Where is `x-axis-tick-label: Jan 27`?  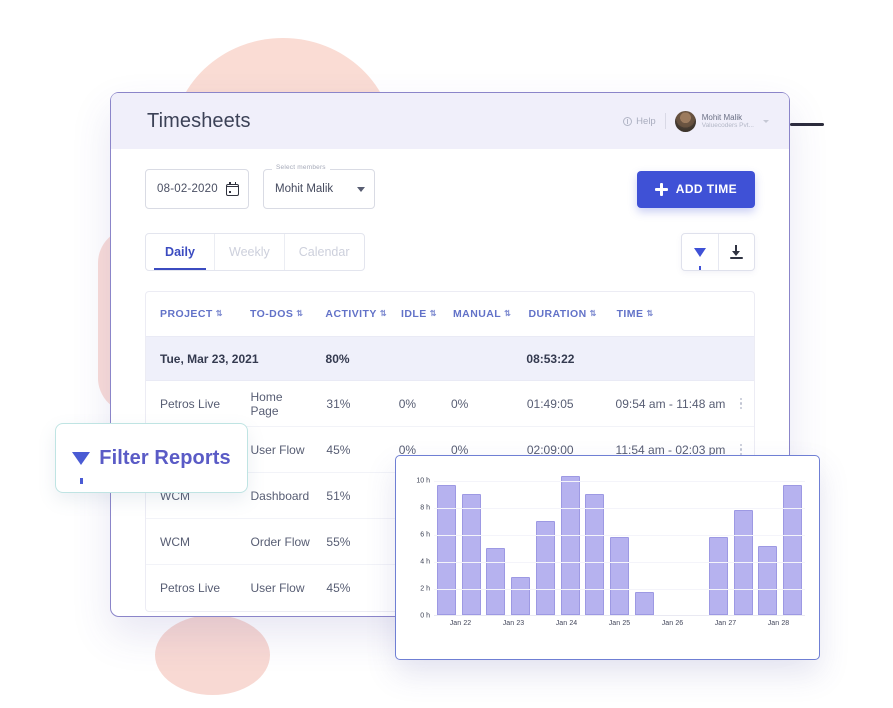 x-axis-tick-label: Jan 27 is located at coordinates (725, 623).